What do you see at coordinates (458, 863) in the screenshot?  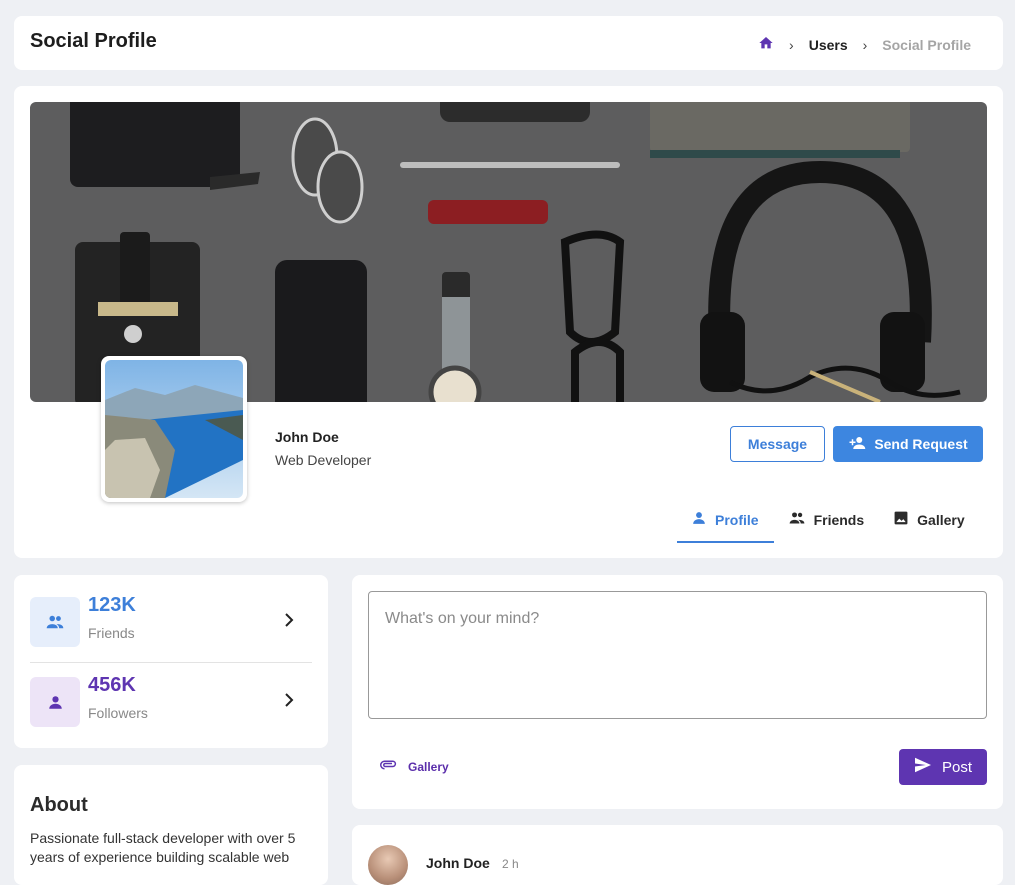 I see `post-author: John Doe` at bounding box center [458, 863].